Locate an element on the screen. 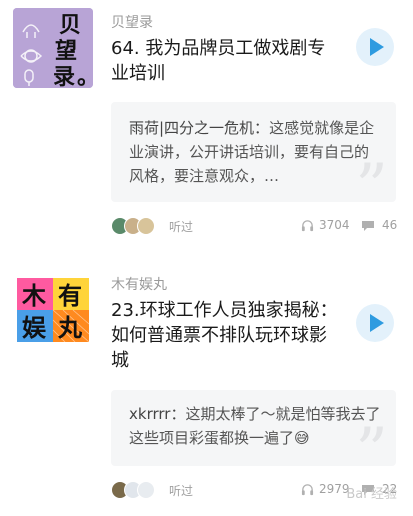  podcast-name: 贝望录 is located at coordinates (132, 22).